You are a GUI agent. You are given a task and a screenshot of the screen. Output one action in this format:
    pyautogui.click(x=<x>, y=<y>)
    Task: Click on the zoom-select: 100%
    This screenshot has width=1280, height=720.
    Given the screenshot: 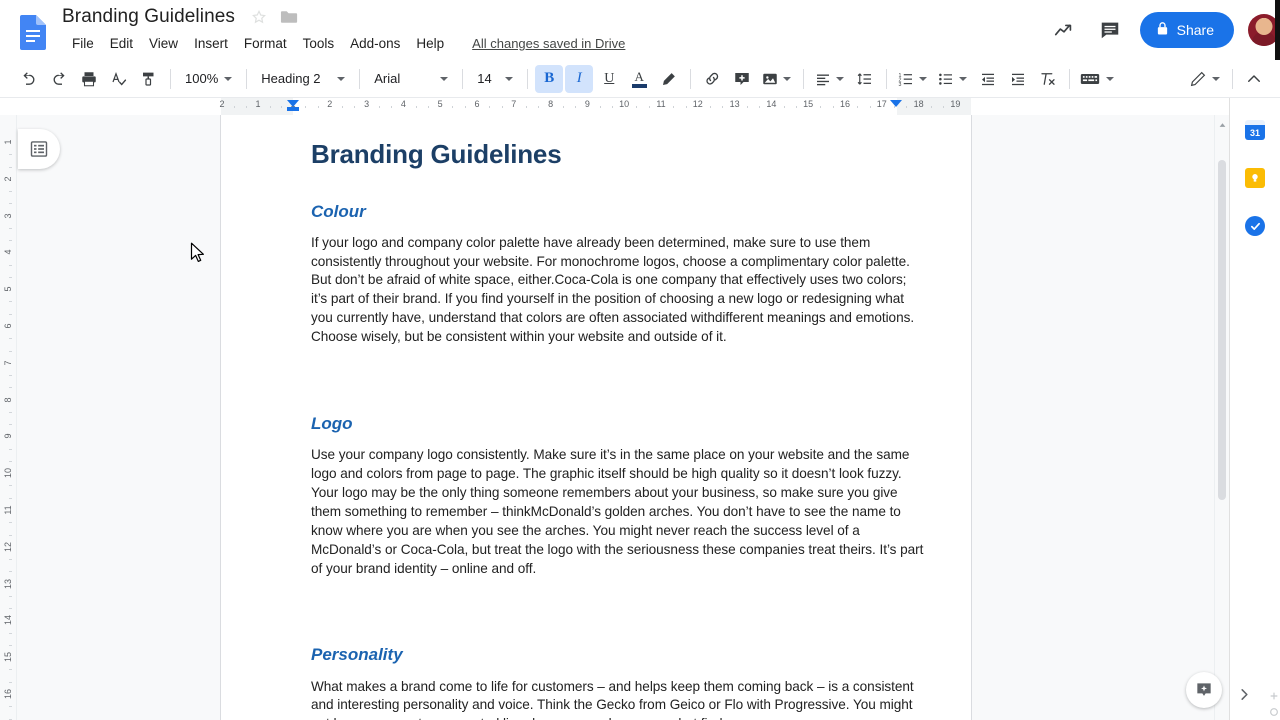 What is the action you would take?
    pyautogui.click(x=208, y=79)
    